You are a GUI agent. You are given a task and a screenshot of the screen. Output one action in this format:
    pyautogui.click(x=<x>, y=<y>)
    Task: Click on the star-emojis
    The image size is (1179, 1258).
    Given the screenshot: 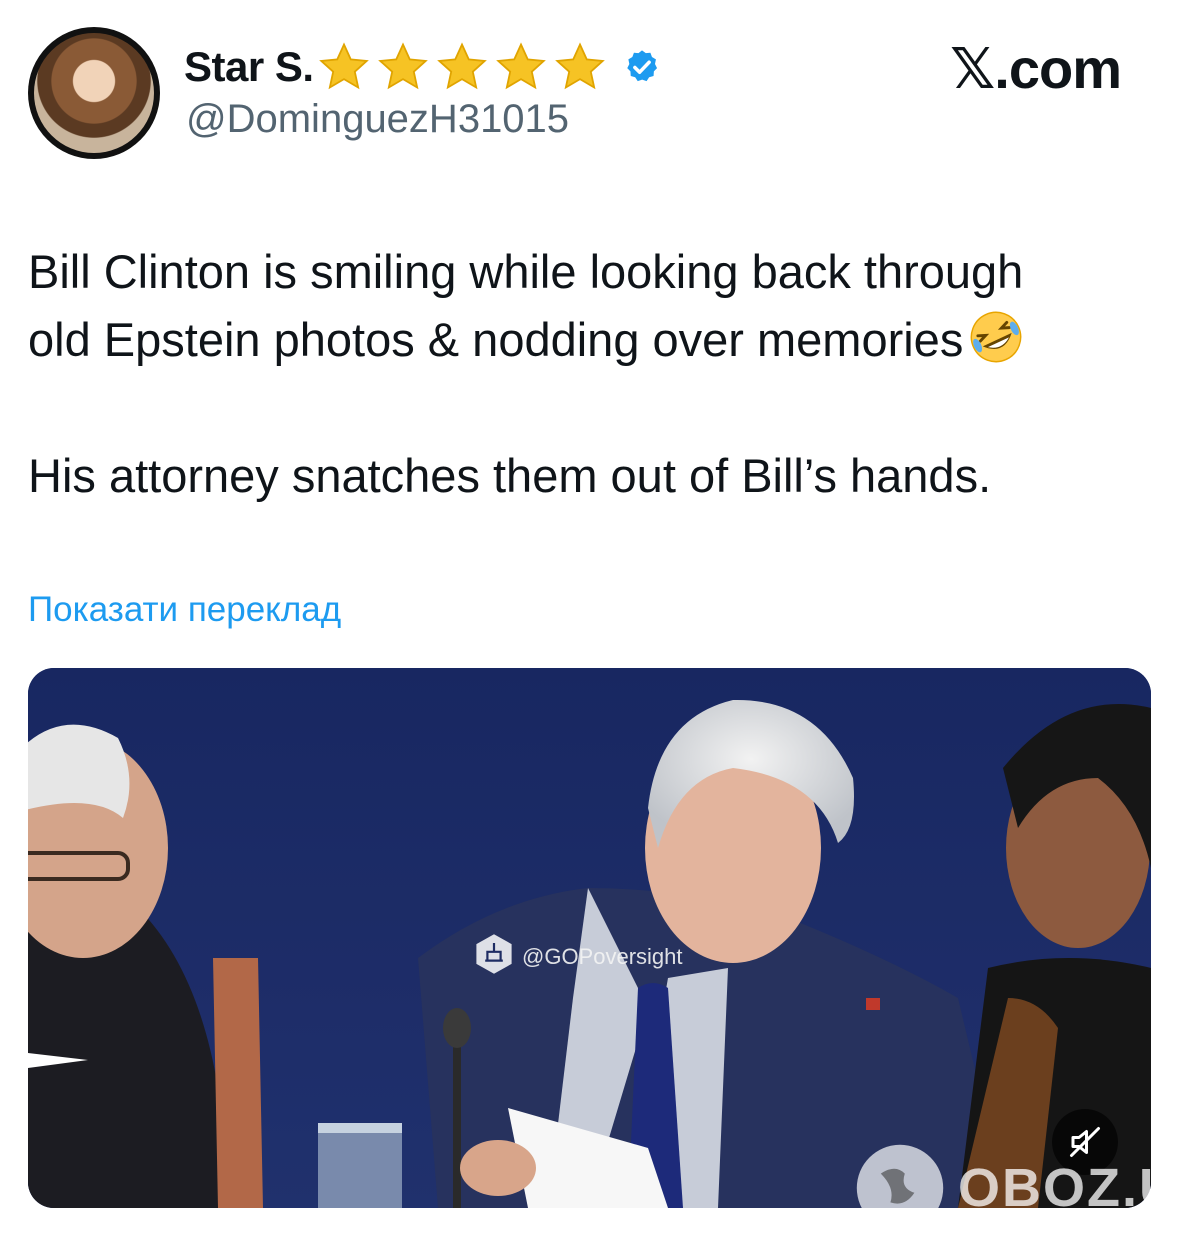 What is the action you would take?
    pyautogui.click(x=463, y=67)
    